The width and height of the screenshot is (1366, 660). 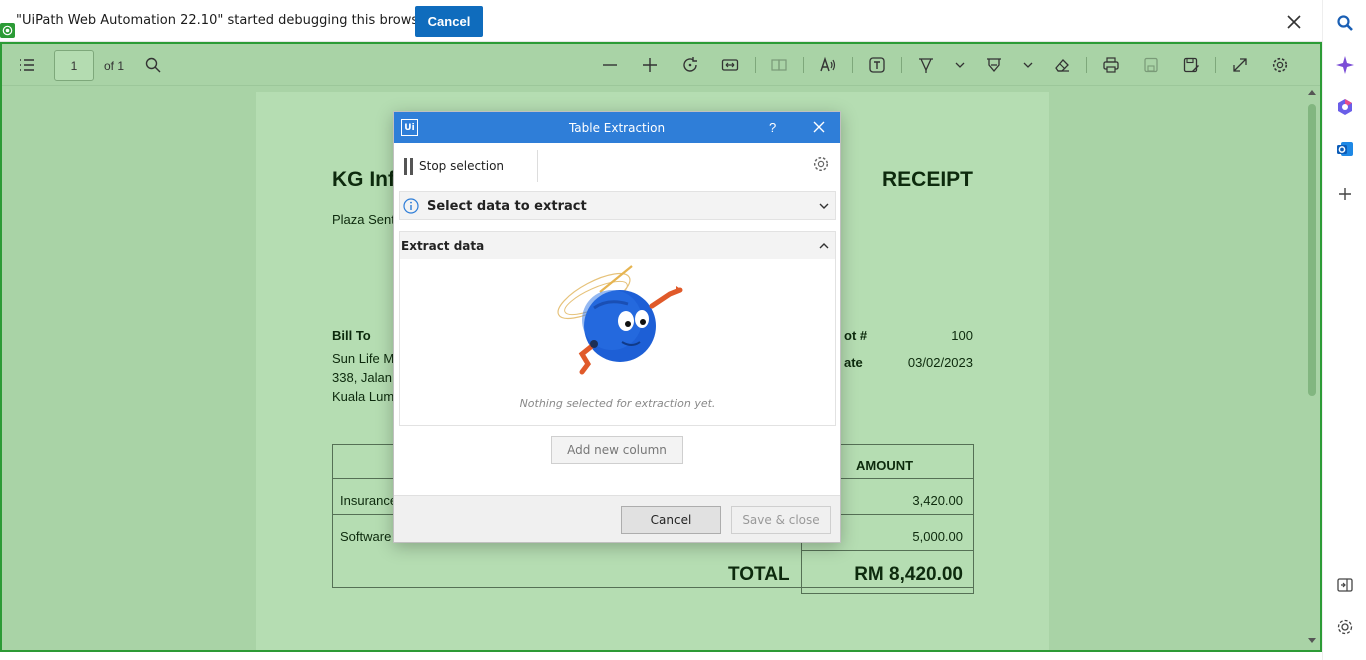 I want to click on read-aloud-icon, so click(x=828, y=65).